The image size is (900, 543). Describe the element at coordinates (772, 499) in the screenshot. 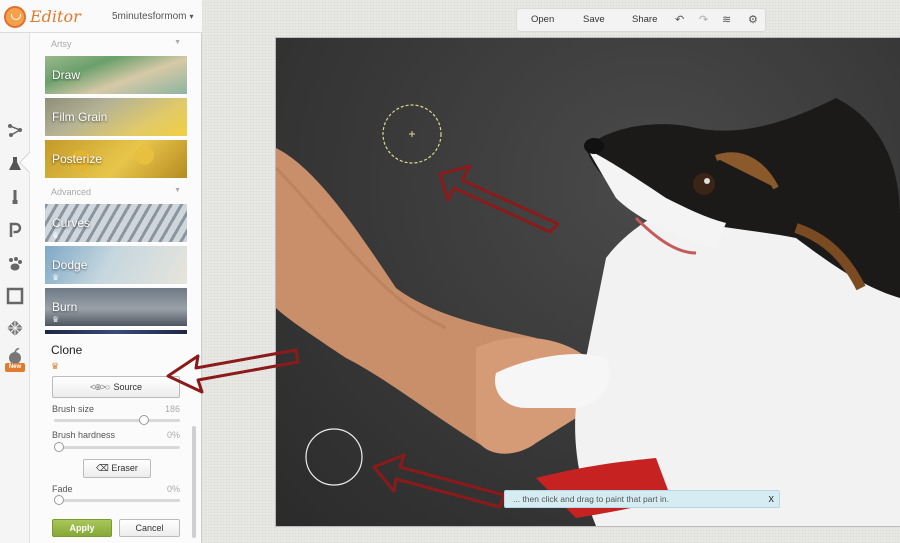

I see `close-icon: x` at that location.